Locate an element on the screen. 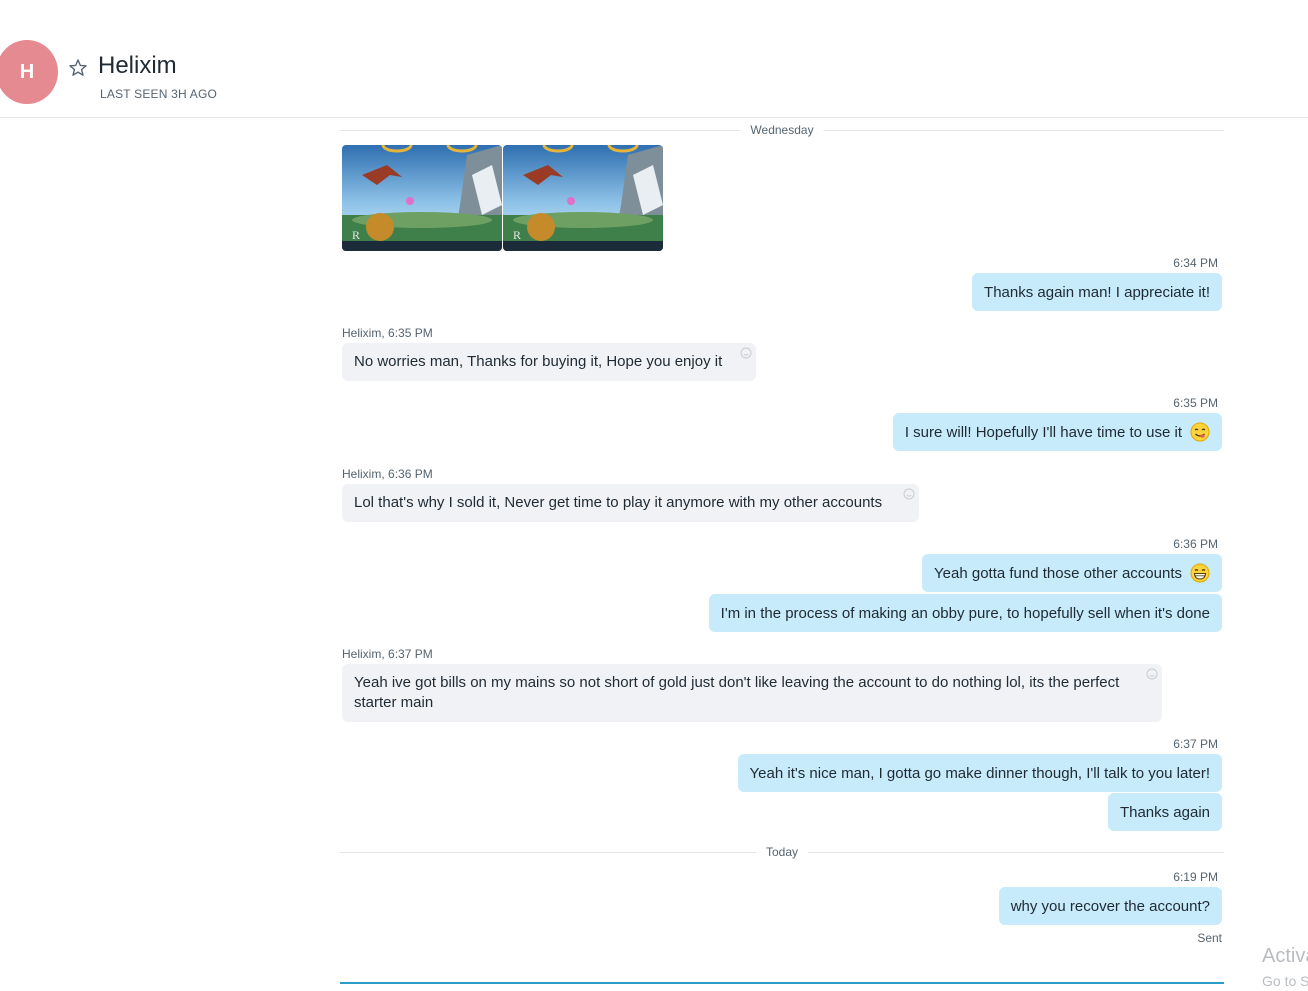  message-text: why you recover the account? is located at coordinates (1110, 906).